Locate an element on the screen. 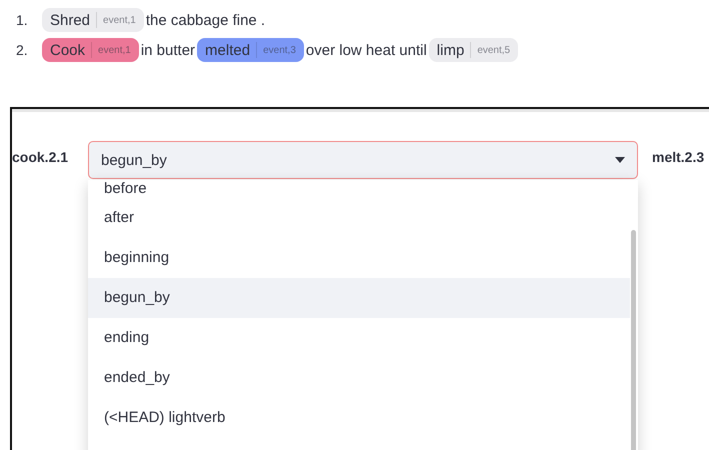 The width and height of the screenshot is (709, 450). sentence-text: over low heat until is located at coordinates (366, 50).